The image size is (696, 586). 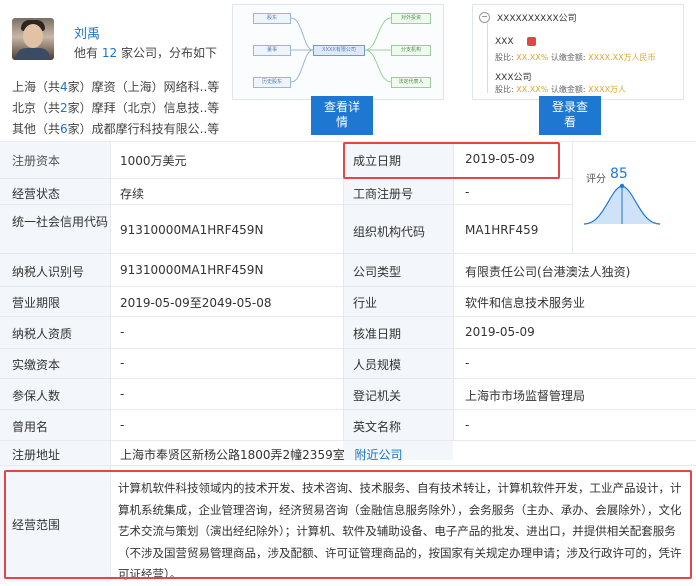 I want to click on company-type-value: 有限责任公司(台港澳法人独资), so click(x=548, y=272).